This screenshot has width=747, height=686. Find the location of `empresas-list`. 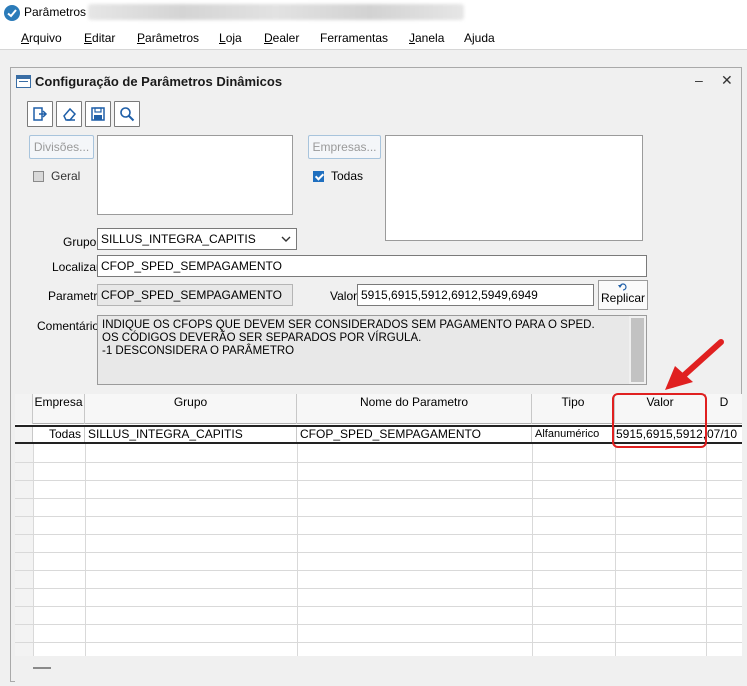

empresas-list is located at coordinates (514, 188).